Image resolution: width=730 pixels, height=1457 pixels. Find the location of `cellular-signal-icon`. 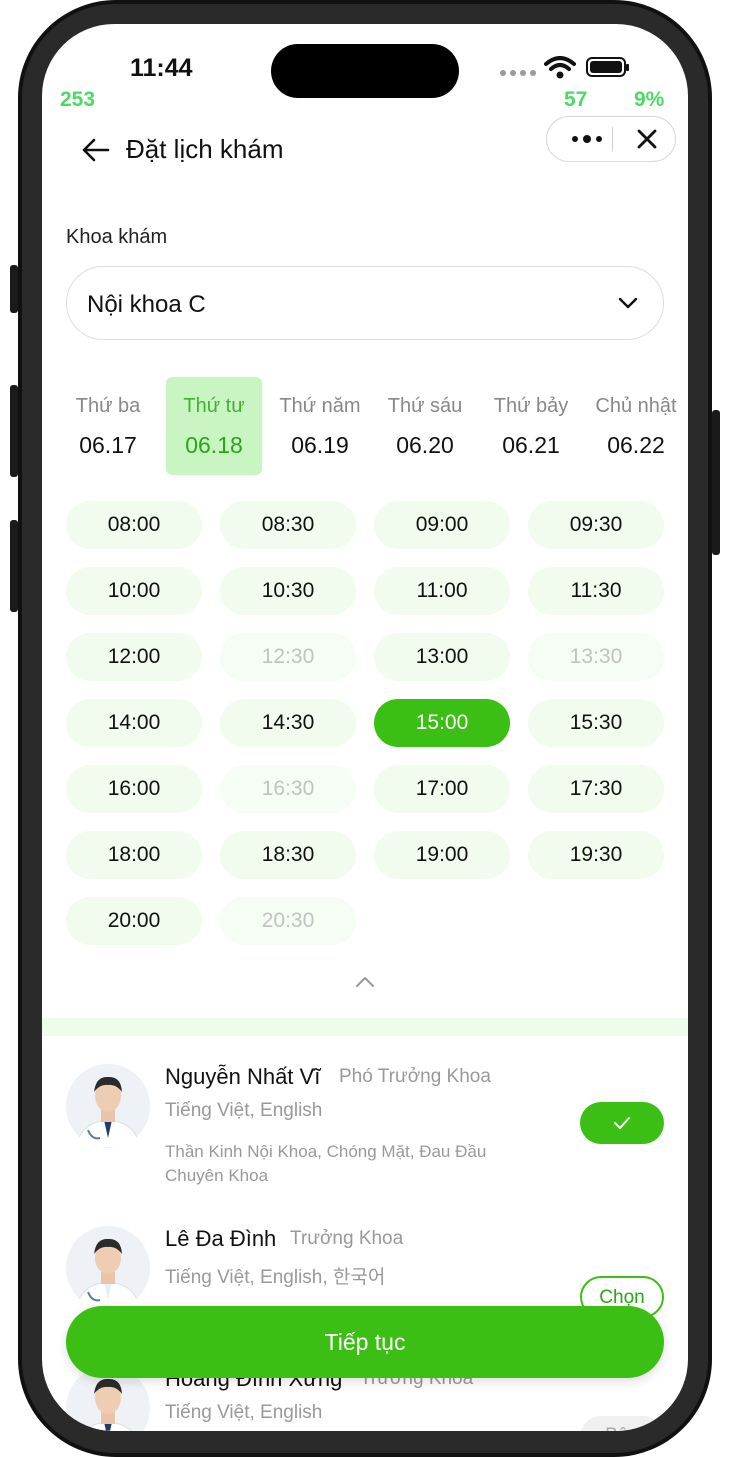

cellular-signal-icon is located at coordinates (518, 73).